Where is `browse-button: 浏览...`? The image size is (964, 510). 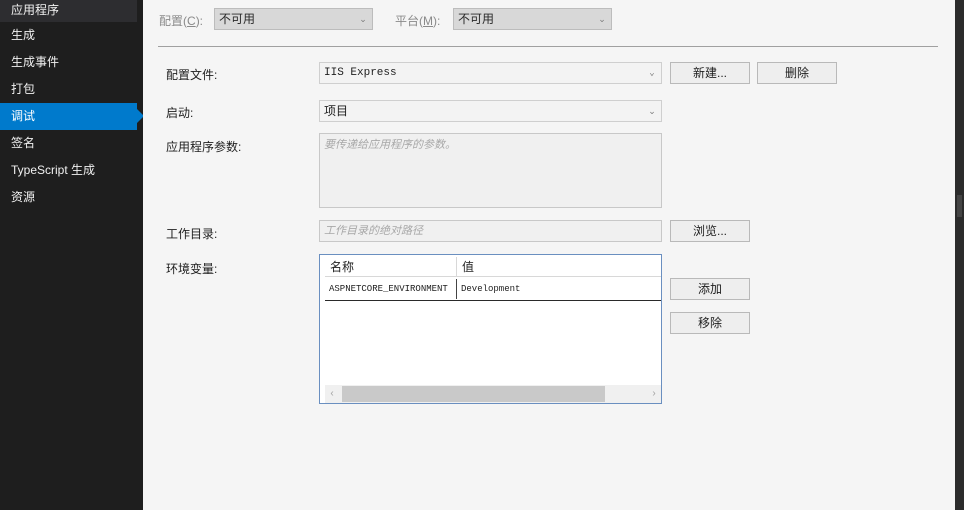 browse-button: 浏览... is located at coordinates (710, 231).